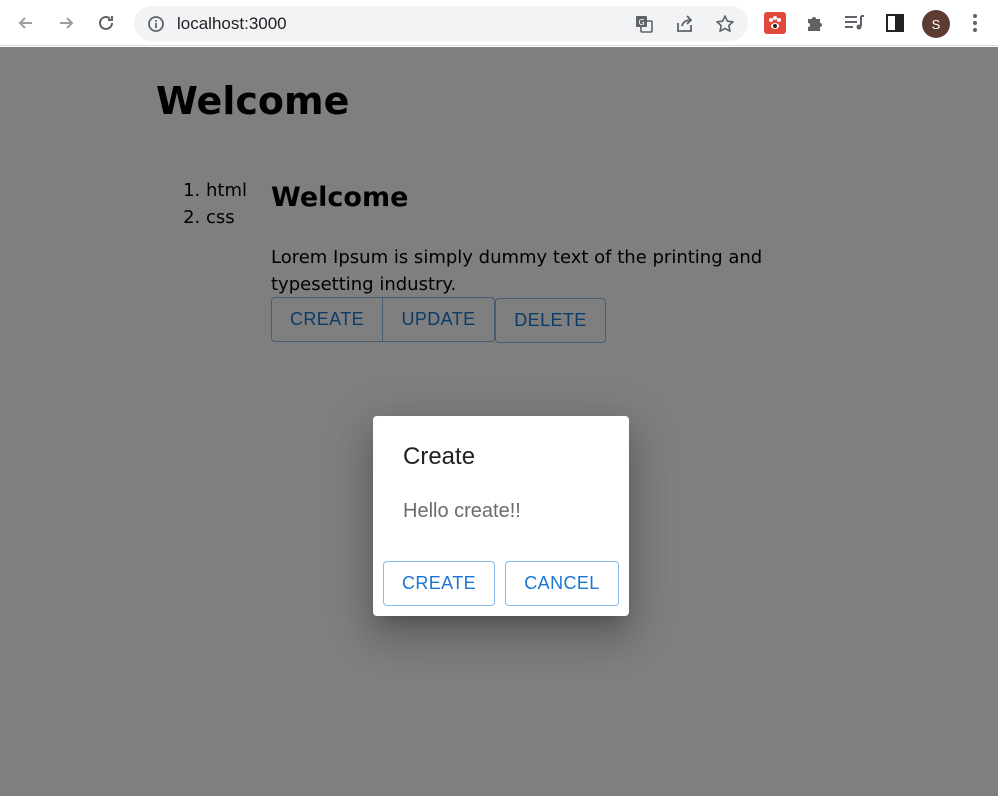  Describe the element at coordinates (775, 23) in the screenshot. I see `paw-extension-icon` at that location.